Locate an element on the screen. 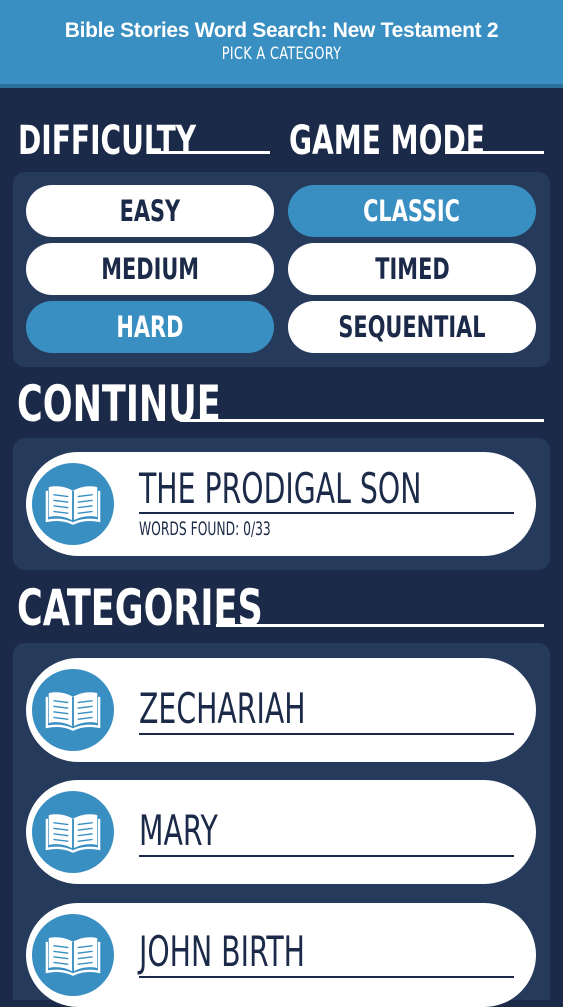 Image resolution: width=563 pixels, height=1007 pixels. game-mode-heading-rule is located at coordinates (495, 152).